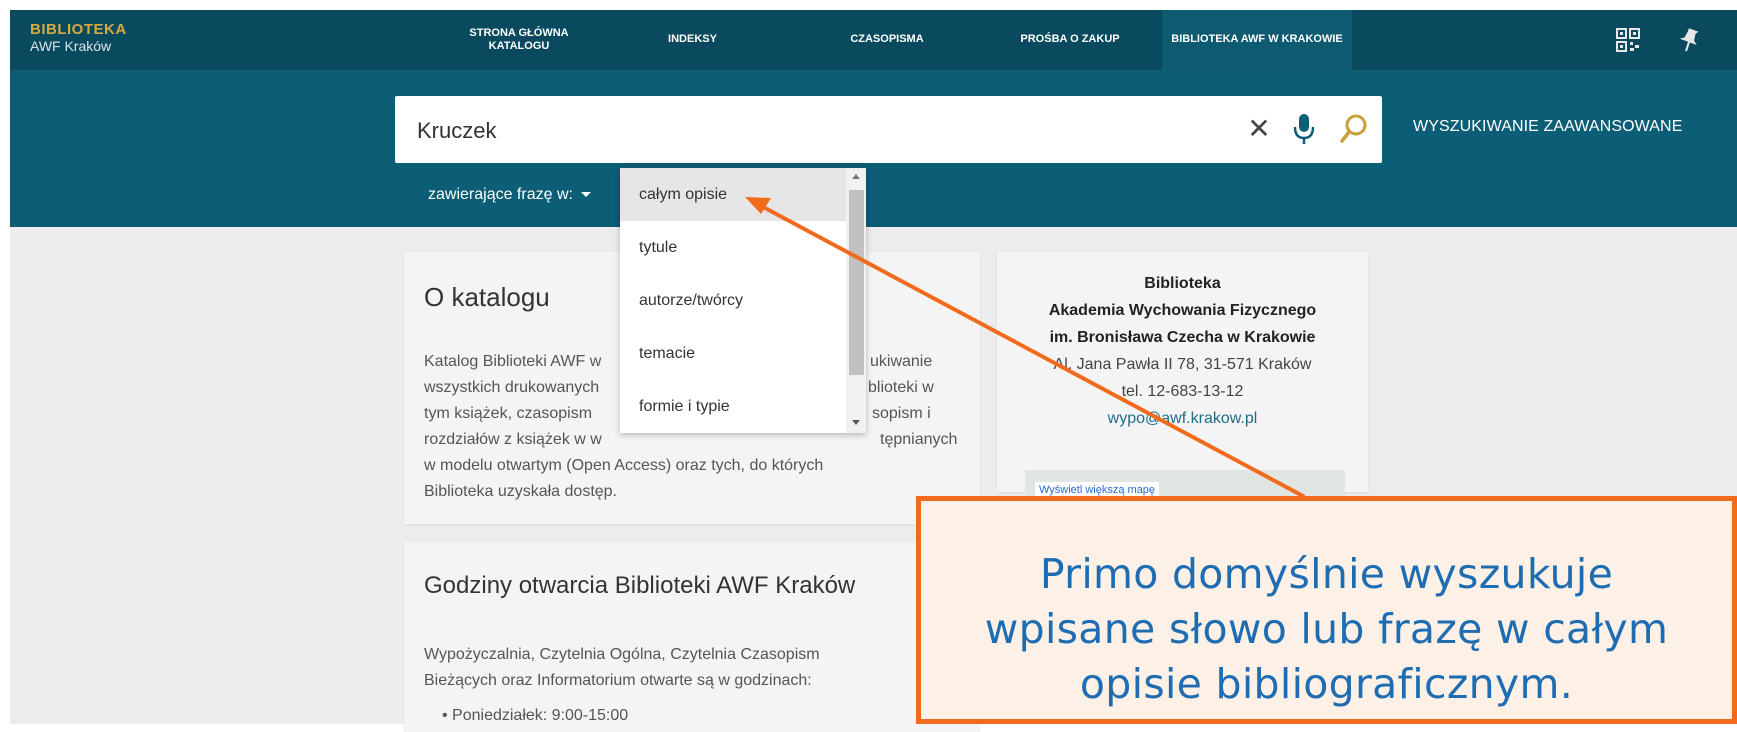 This screenshot has width=1737, height=732. What do you see at coordinates (1304, 129) in the screenshot?
I see `microphone-icon` at bounding box center [1304, 129].